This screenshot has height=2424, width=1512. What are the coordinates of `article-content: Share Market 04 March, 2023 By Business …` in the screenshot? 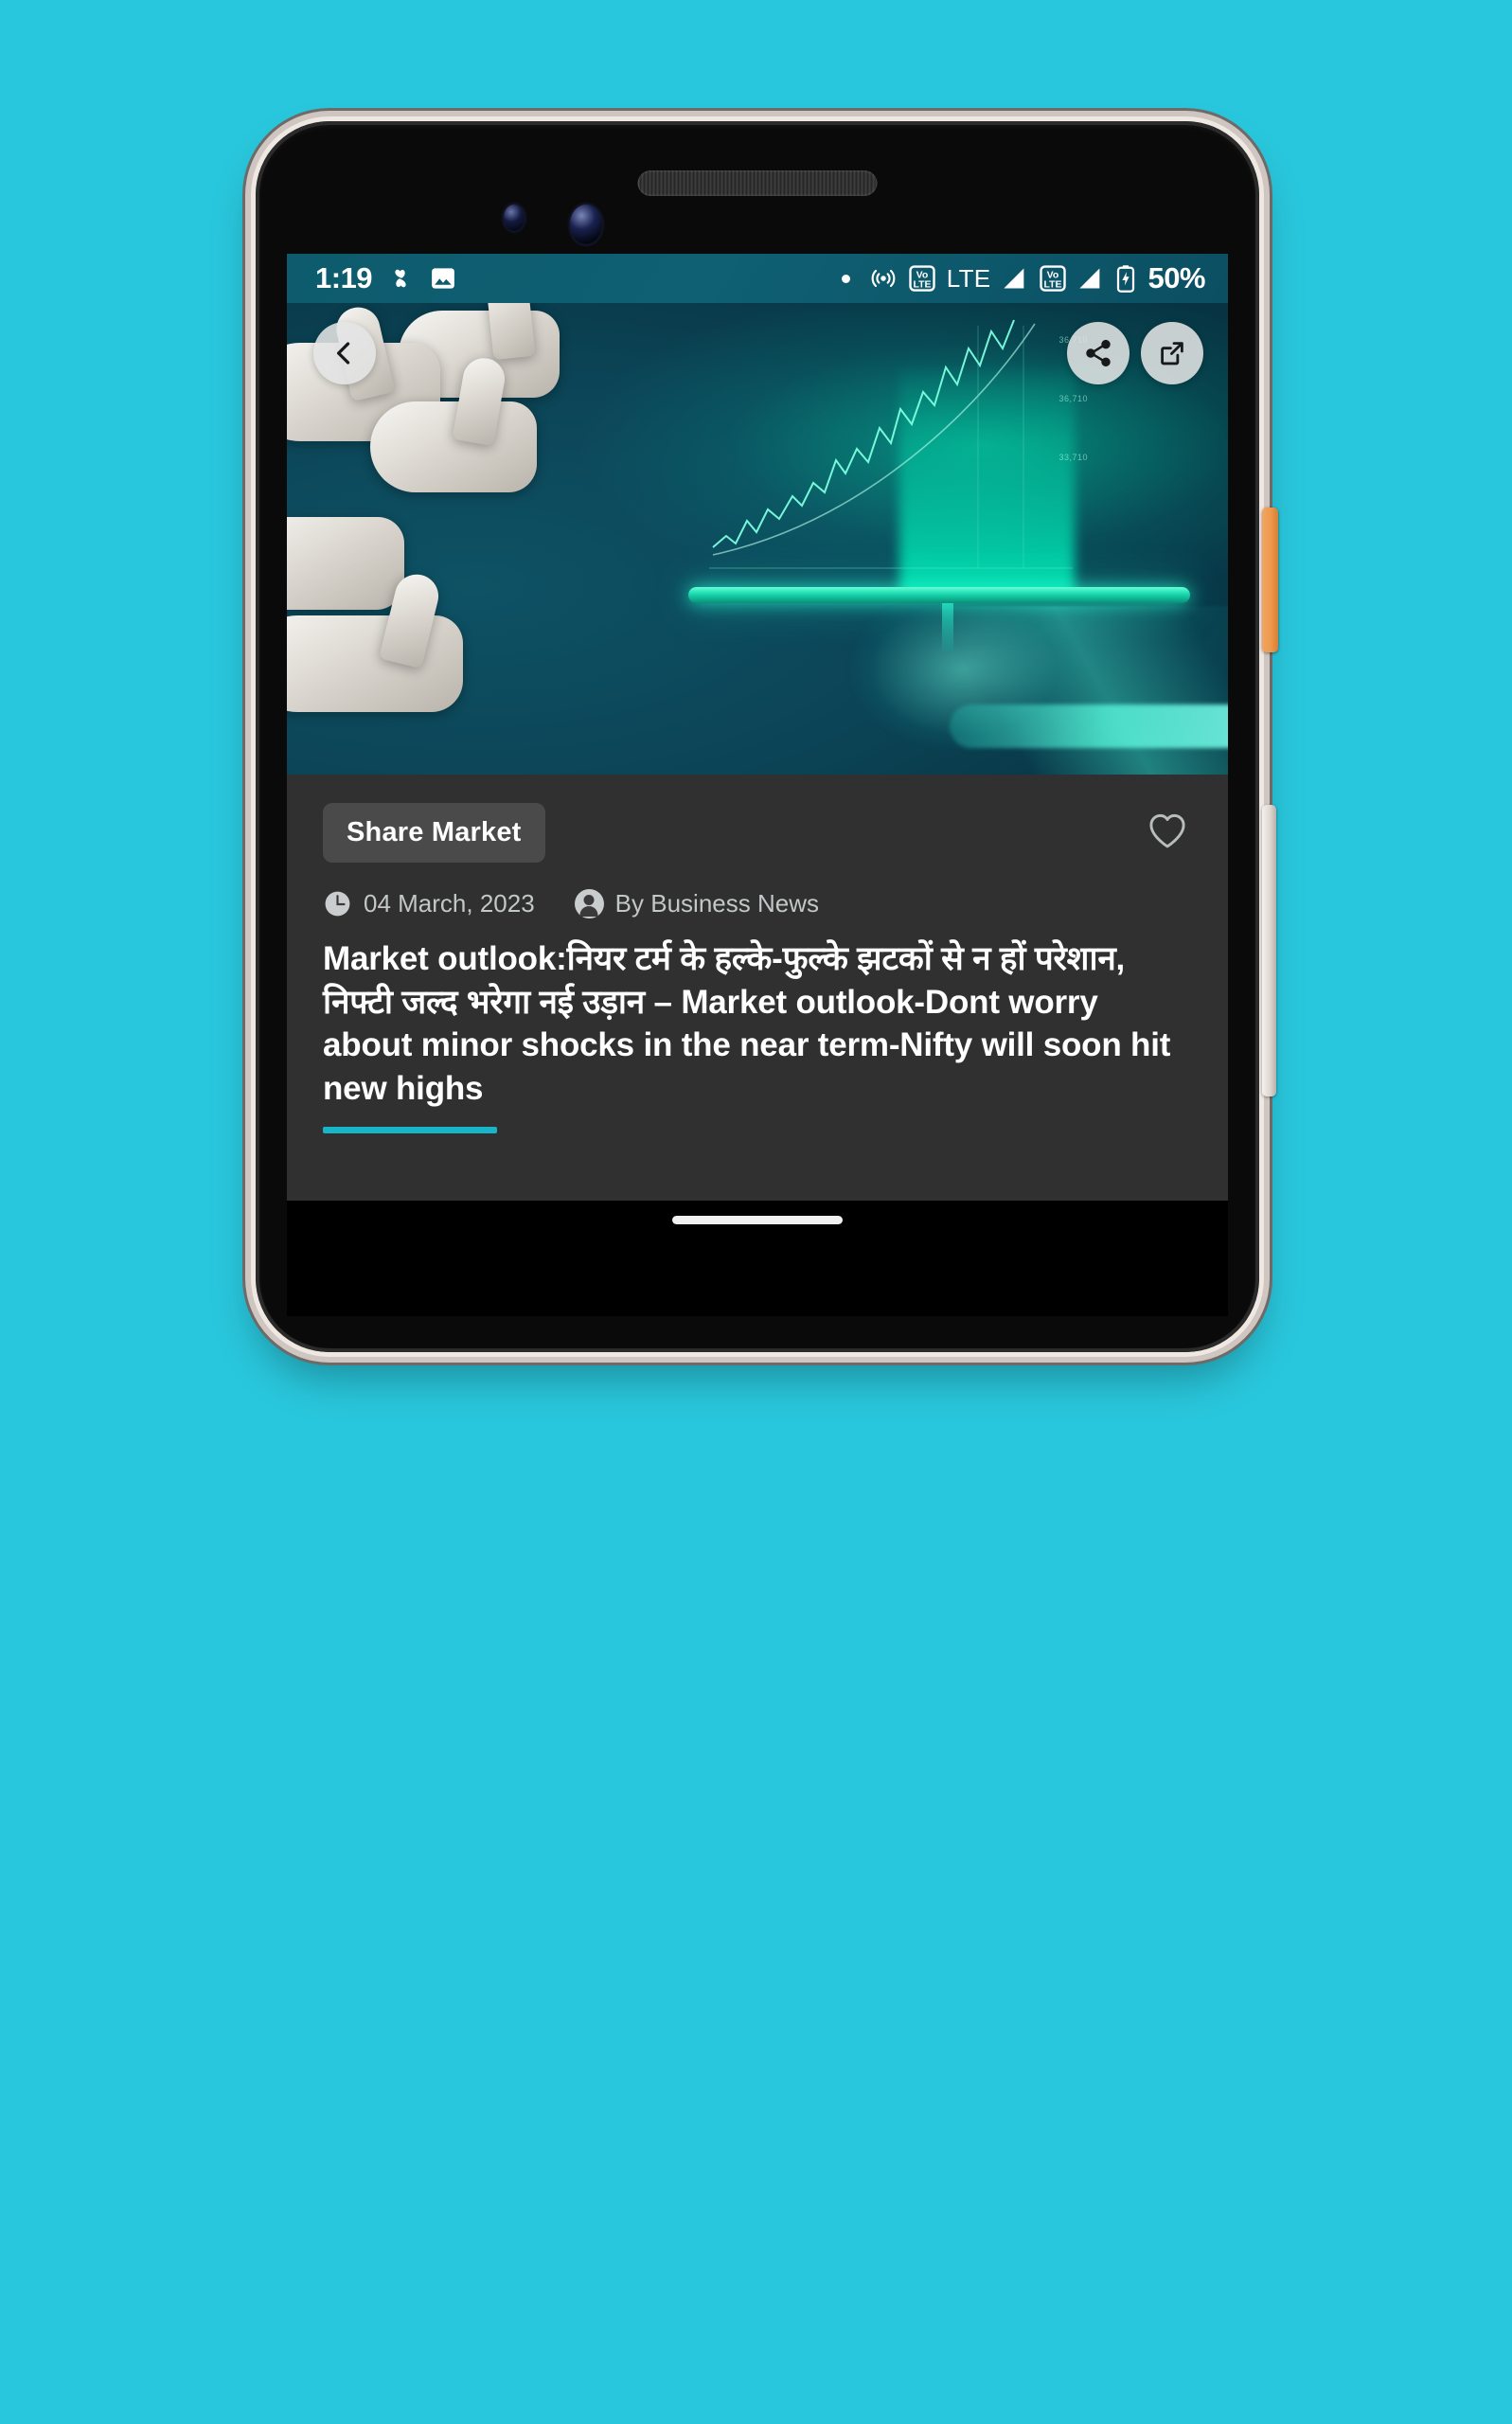 It's located at (757, 988).